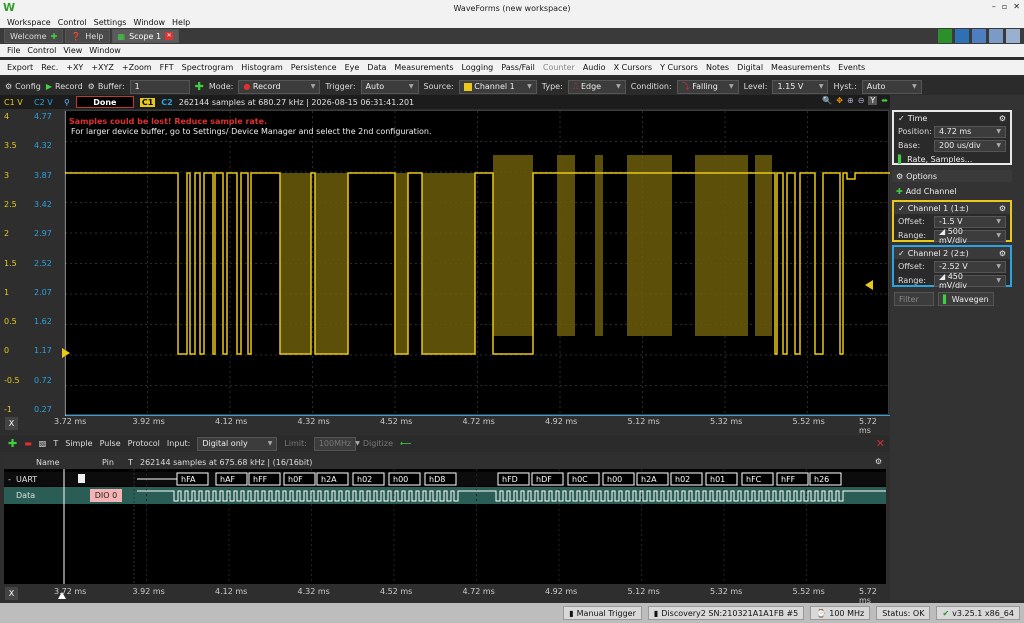  What do you see at coordinates (54, 36) in the screenshot?
I see `add-tab-icon: ✚` at bounding box center [54, 36].